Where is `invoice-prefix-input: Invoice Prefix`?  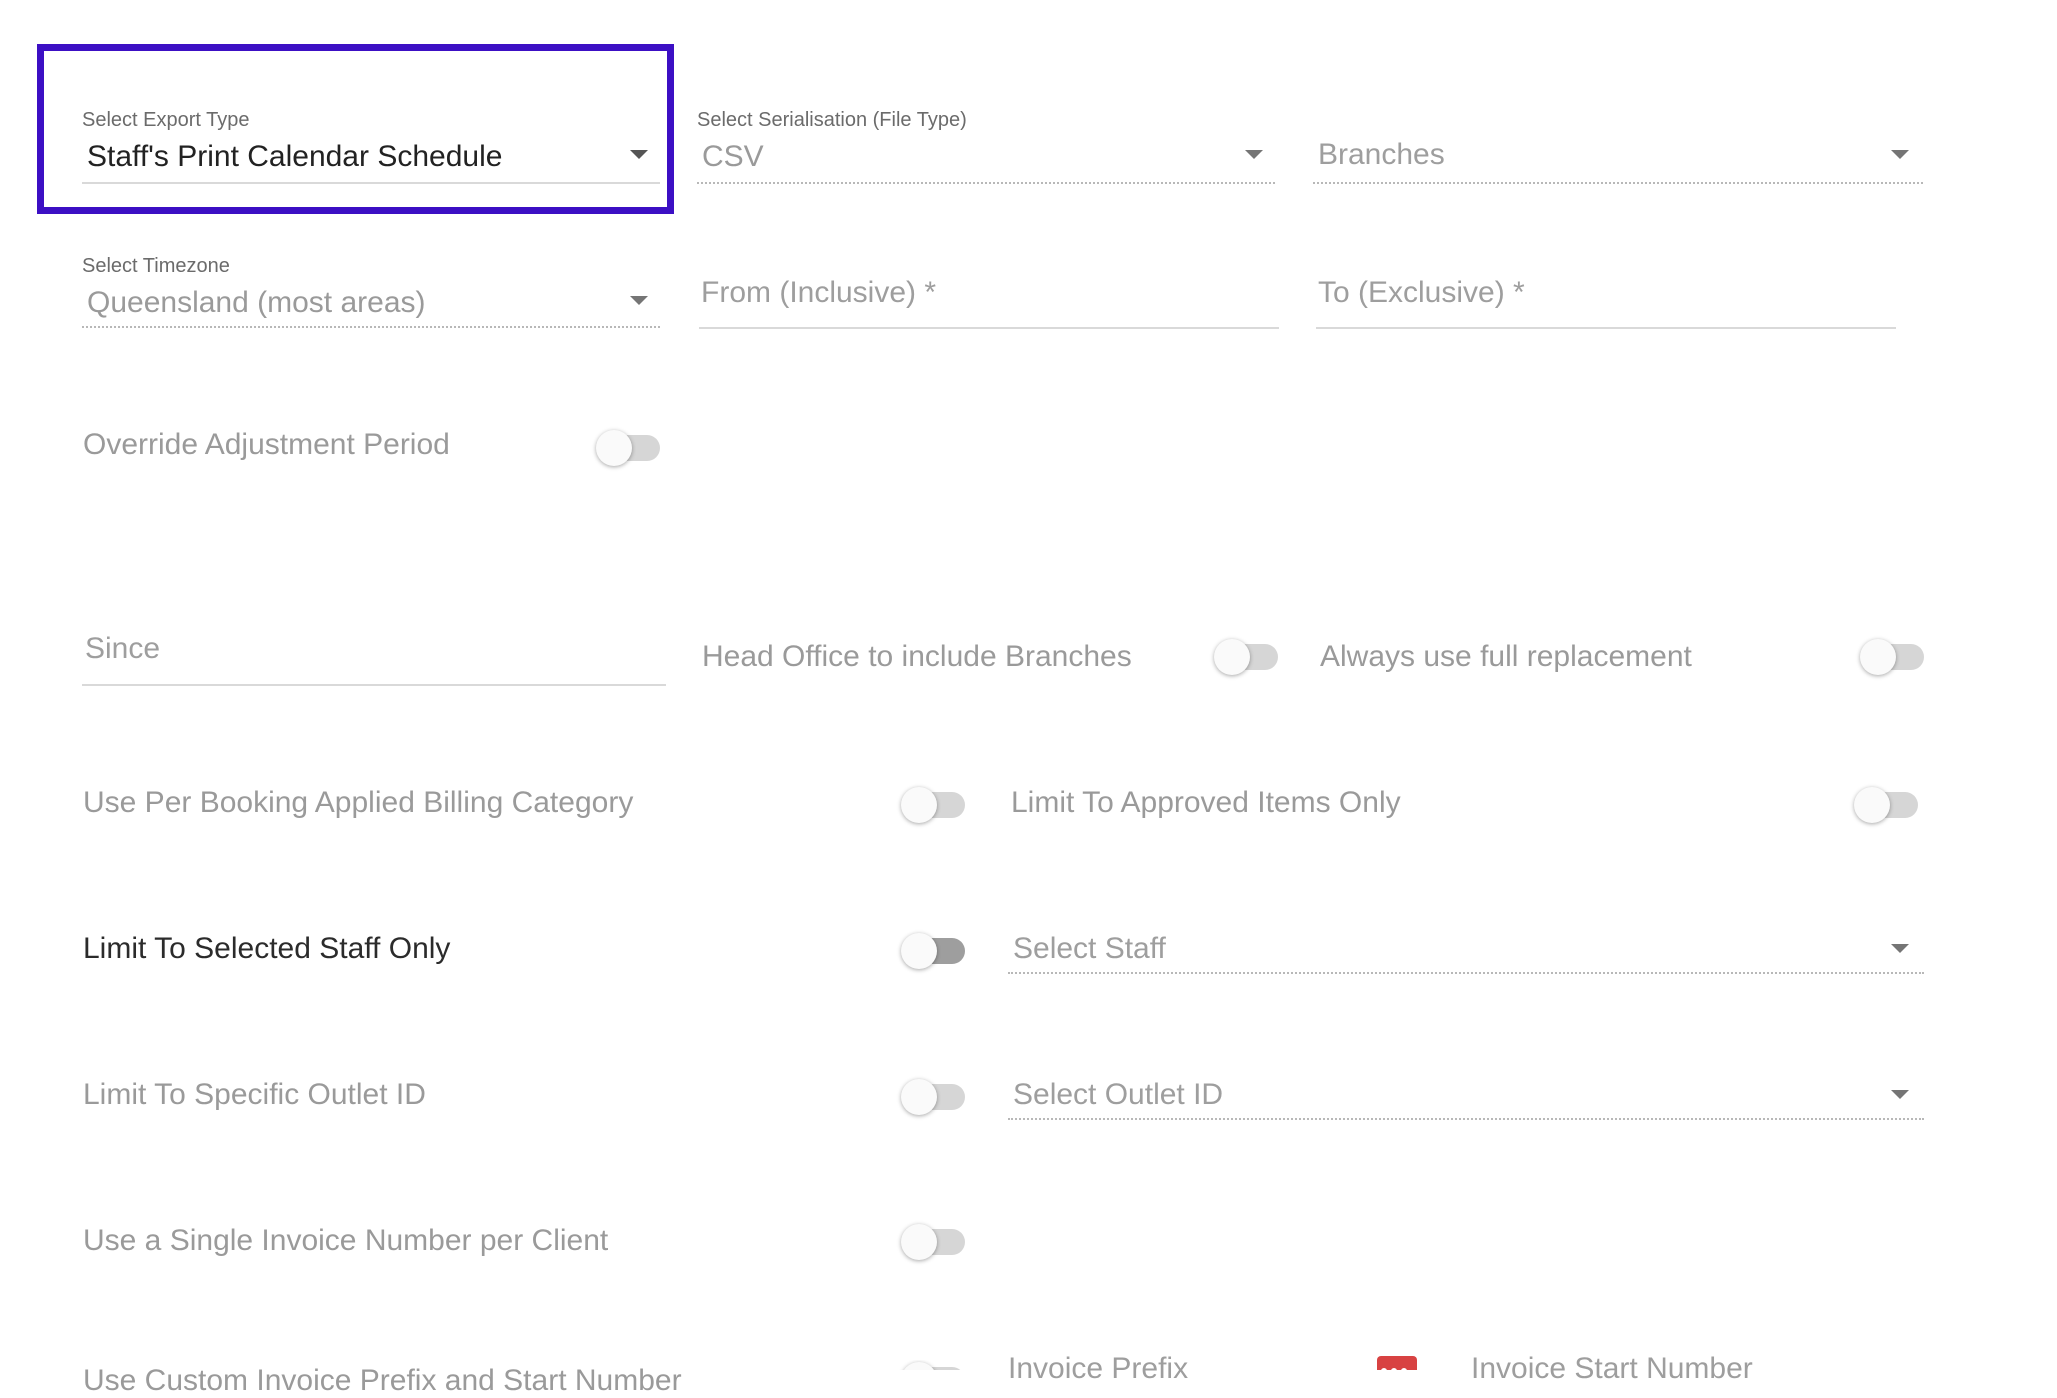 invoice-prefix-input: Invoice Prefix is located at coordinates (1098, 1369).